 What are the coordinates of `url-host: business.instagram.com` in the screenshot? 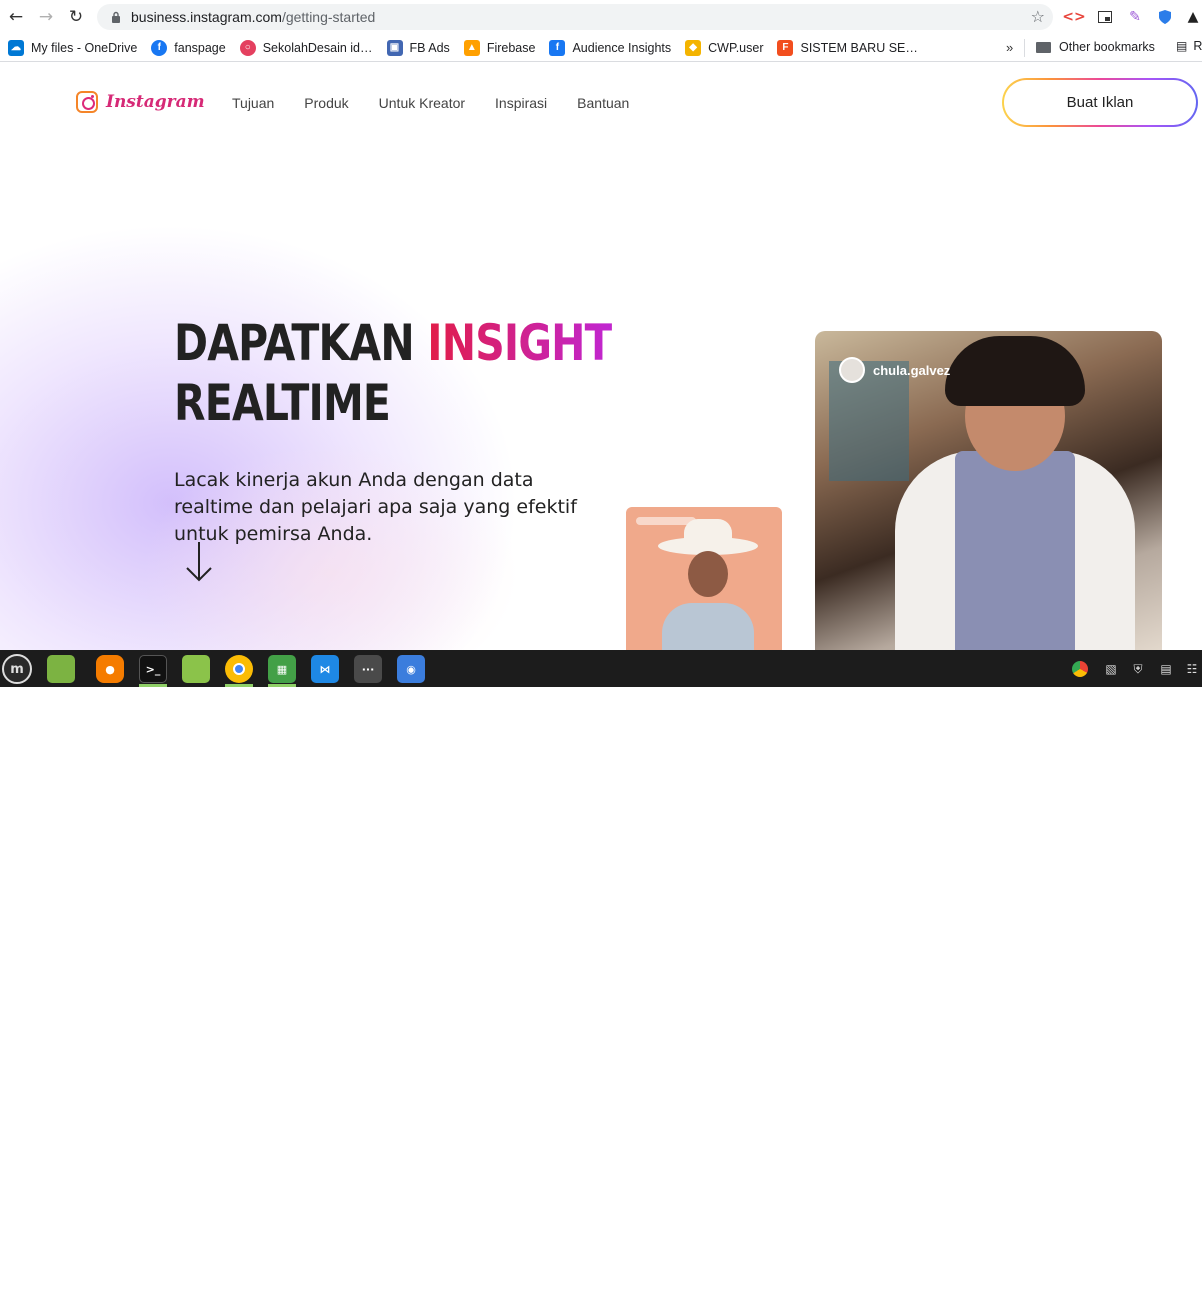 It's located at (206, 17).